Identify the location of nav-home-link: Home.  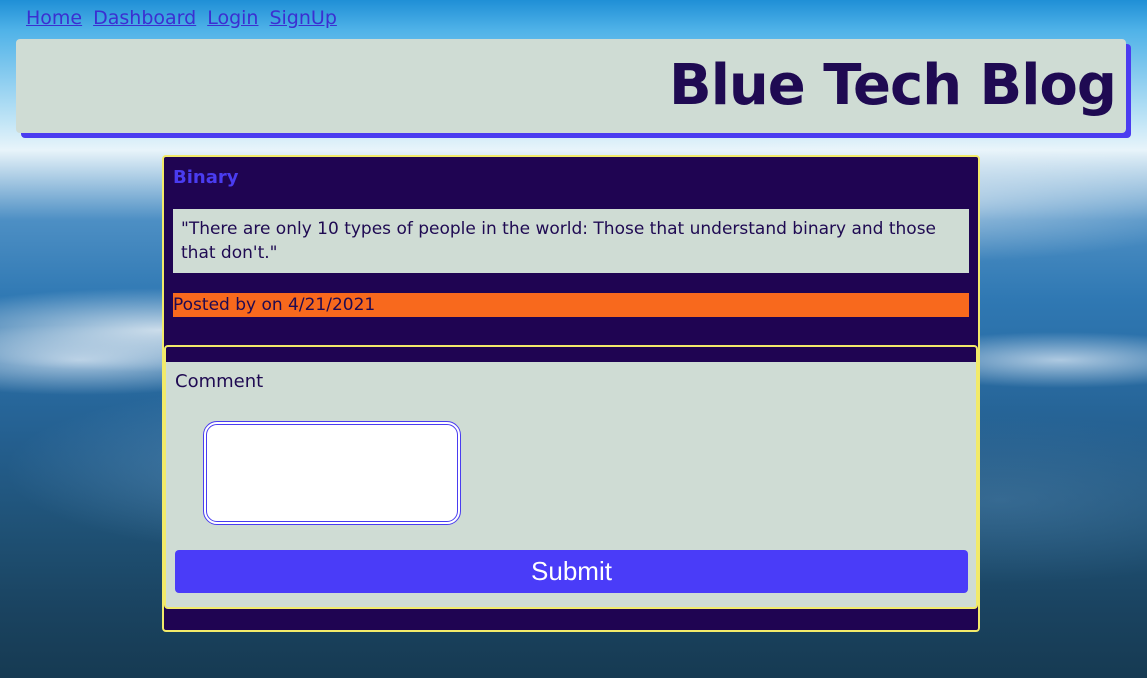
(54, 18).